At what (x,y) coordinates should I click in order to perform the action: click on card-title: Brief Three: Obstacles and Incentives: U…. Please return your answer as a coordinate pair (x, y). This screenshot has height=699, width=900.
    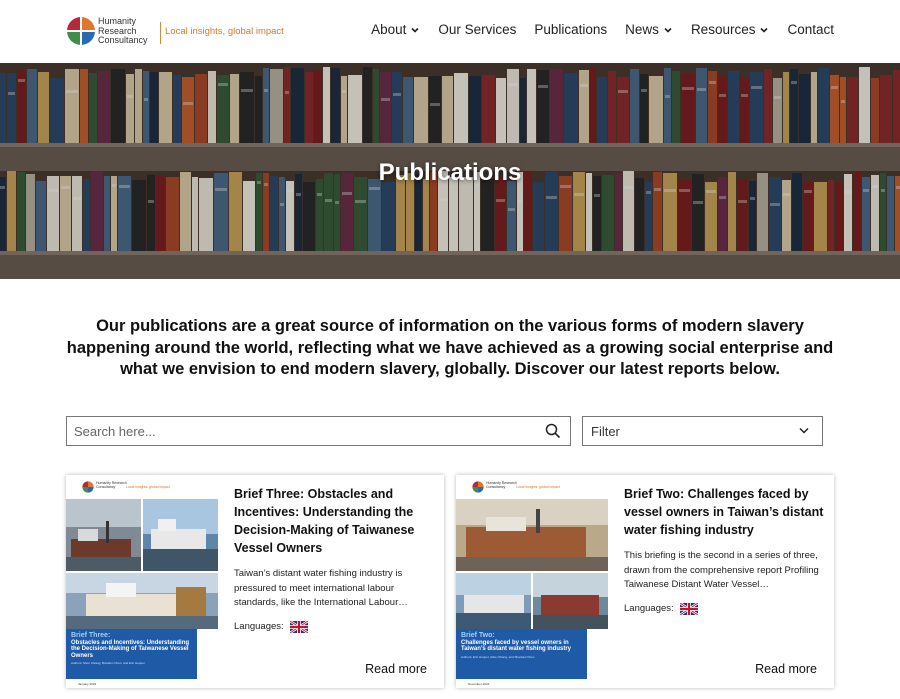
    Looking at the image, I should click on (334, 521).